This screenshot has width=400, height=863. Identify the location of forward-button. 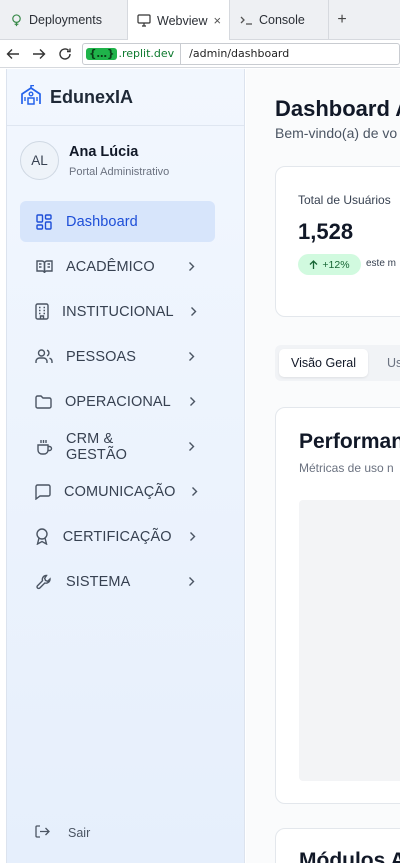
(39, 54).